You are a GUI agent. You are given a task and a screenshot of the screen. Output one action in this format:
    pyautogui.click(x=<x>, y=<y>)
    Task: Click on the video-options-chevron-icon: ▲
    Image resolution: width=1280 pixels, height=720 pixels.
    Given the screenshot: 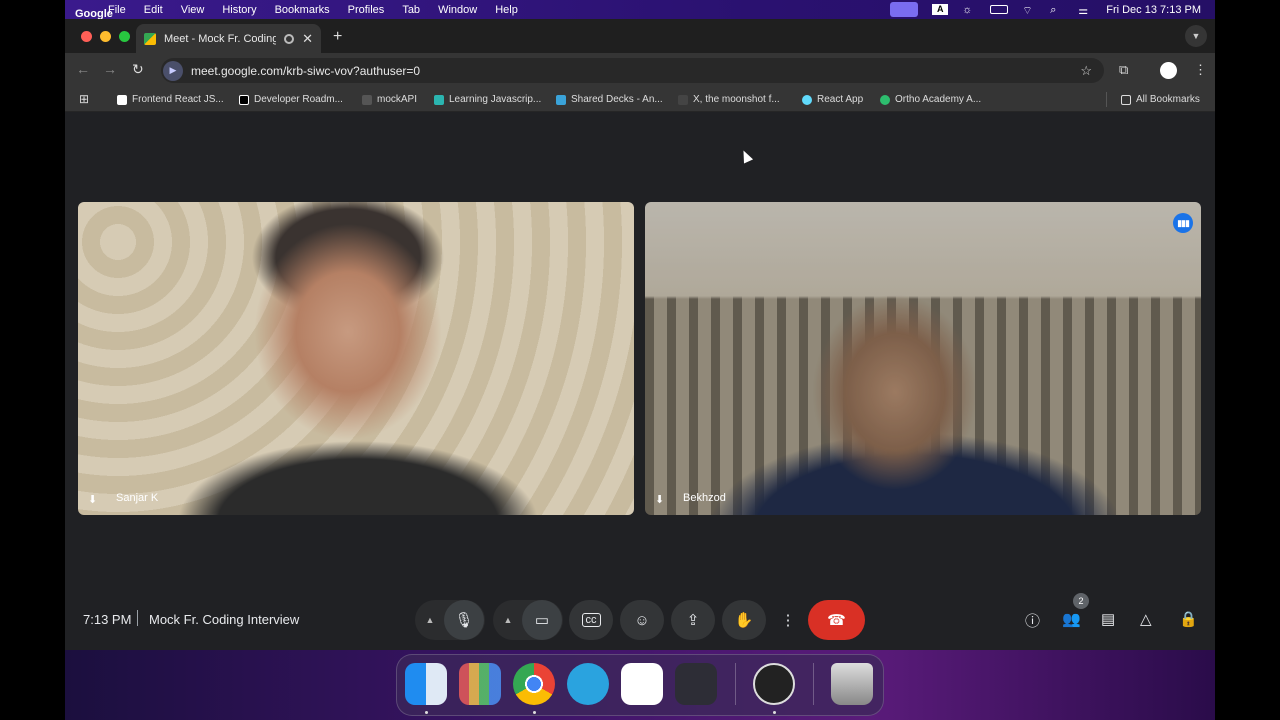 What is the action you would take?
    pyautogui.click(x=508, y=620)
    